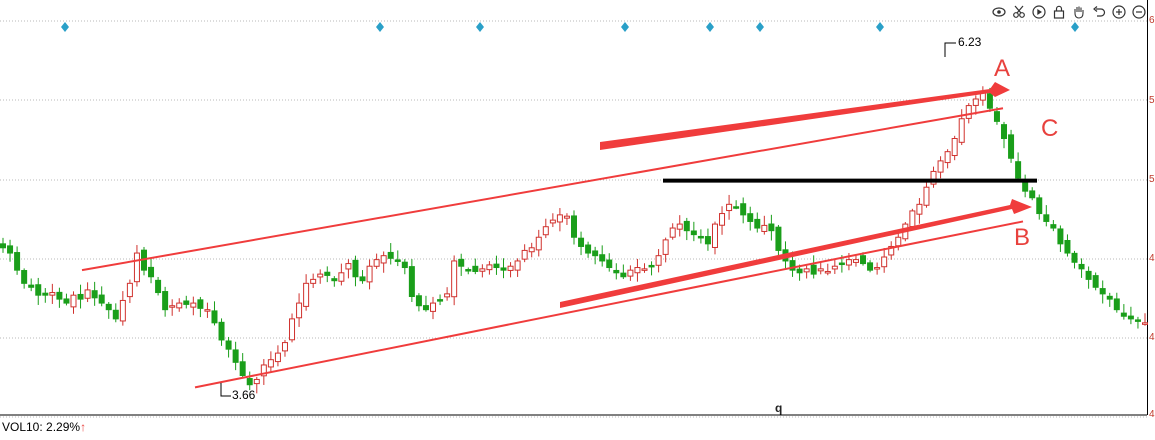 Image resolution: width=1155 pixels, height=440 pixels. I want to click on undo-icon, so click(1099, 12).